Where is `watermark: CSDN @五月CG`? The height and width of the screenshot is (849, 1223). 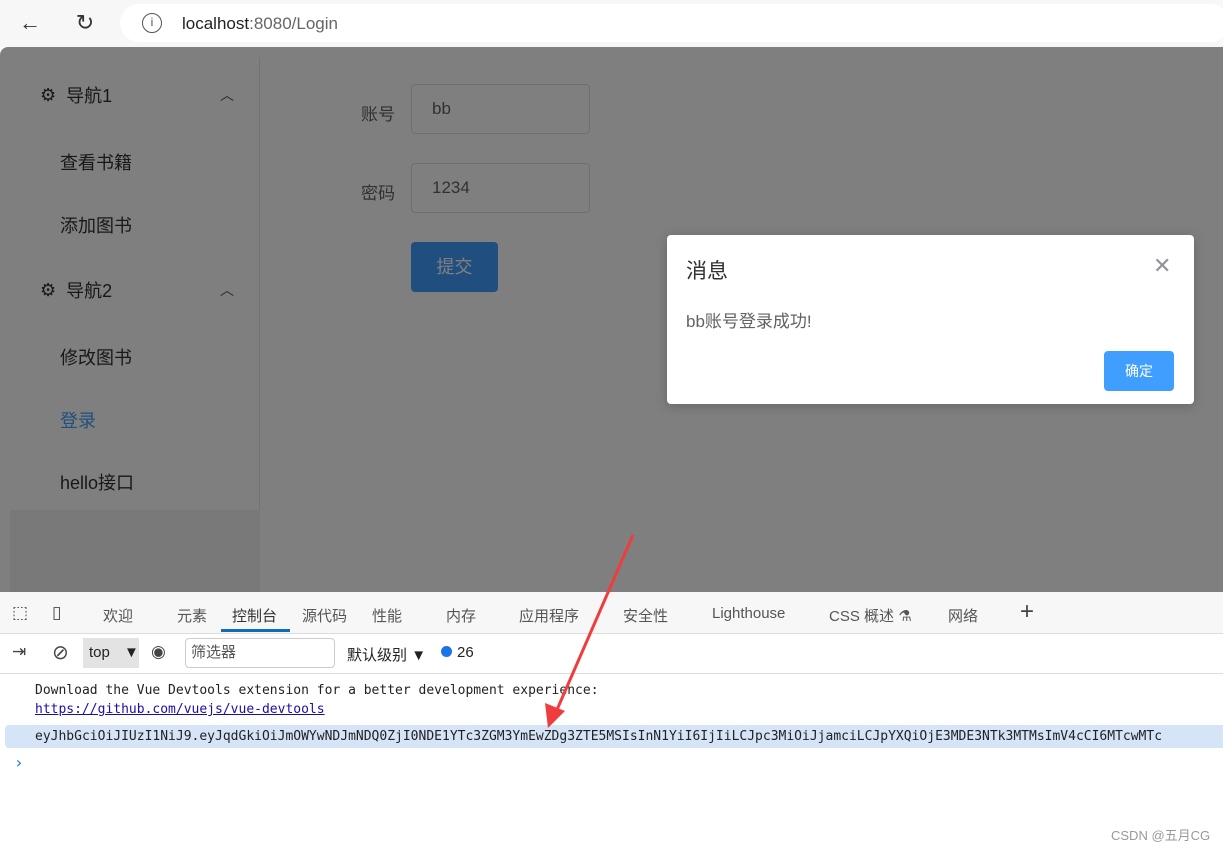
watermark: CSDN @五月CG is located at coordinates (1161, 835).